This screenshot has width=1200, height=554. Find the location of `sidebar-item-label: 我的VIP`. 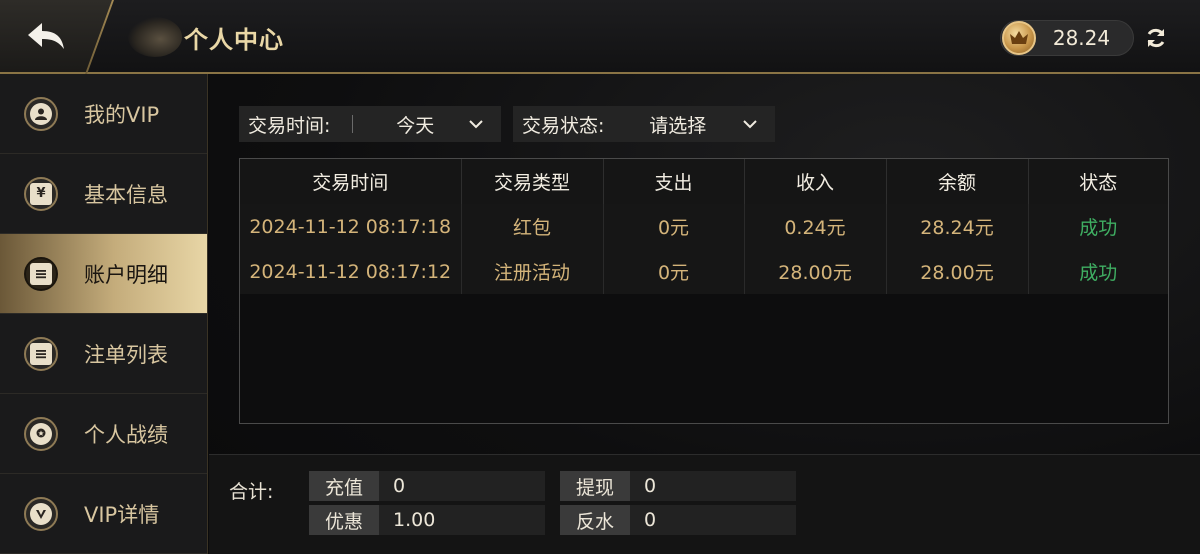

sidebar-item-label: 我的VIP is located at coordinates (122, 114).